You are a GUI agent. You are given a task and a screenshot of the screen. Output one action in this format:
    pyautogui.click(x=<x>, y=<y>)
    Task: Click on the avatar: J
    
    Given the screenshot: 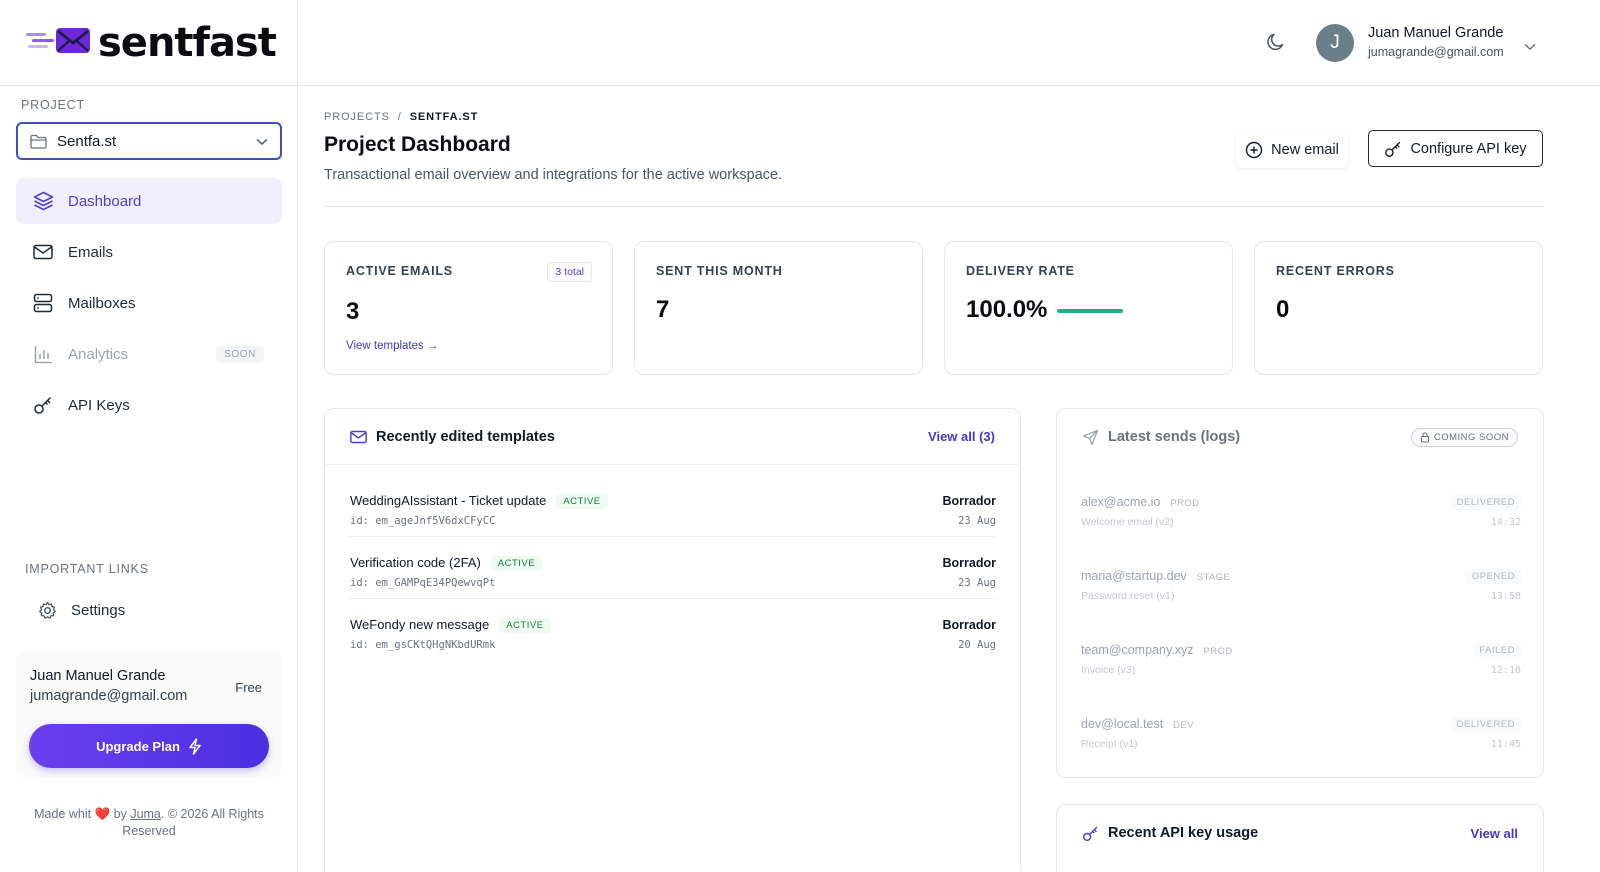 What is the action you would take?
    pyautogui.click(x=1335, y=43)
    